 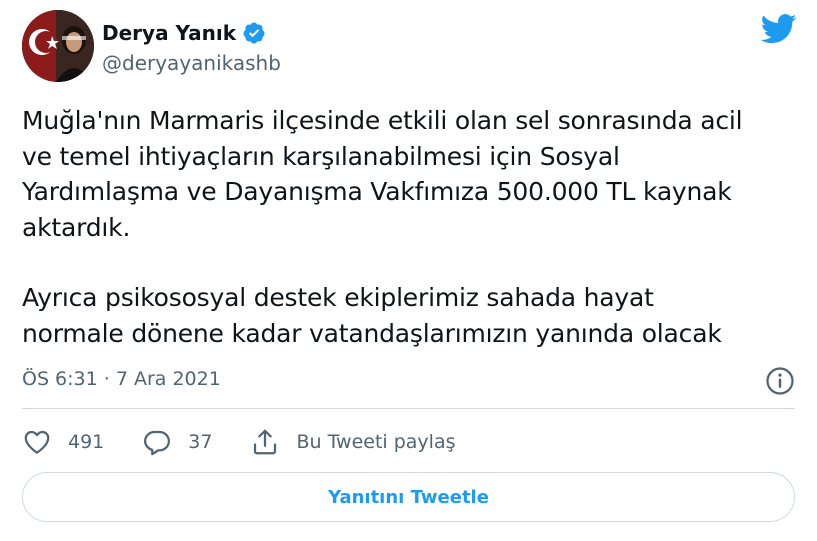 I want to click on reply-count: 37, so click(x=200, y=442).